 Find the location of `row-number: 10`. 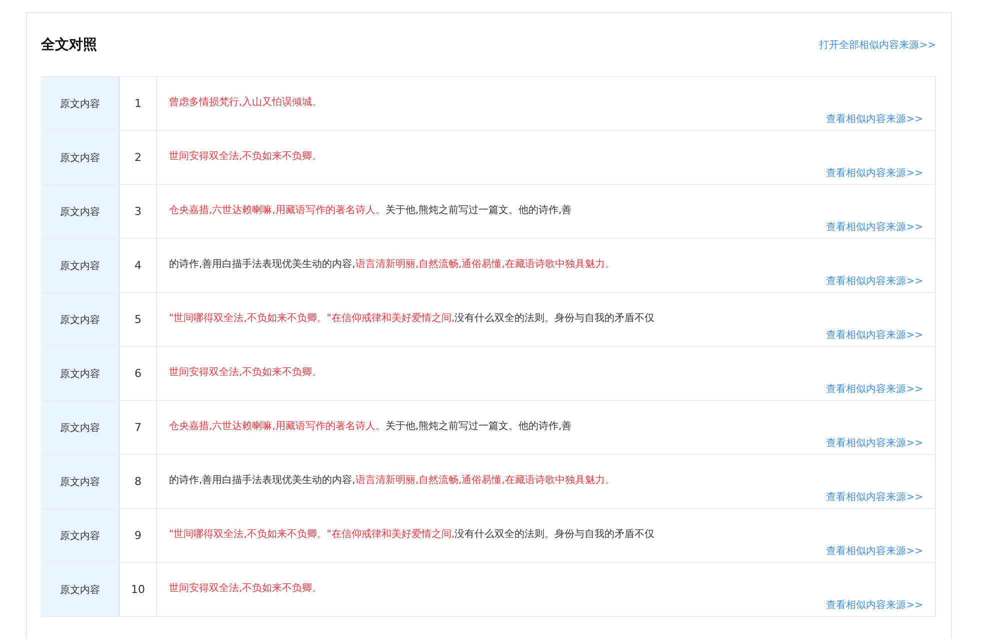

row-number: 10 is located at coordinates (138, 589).